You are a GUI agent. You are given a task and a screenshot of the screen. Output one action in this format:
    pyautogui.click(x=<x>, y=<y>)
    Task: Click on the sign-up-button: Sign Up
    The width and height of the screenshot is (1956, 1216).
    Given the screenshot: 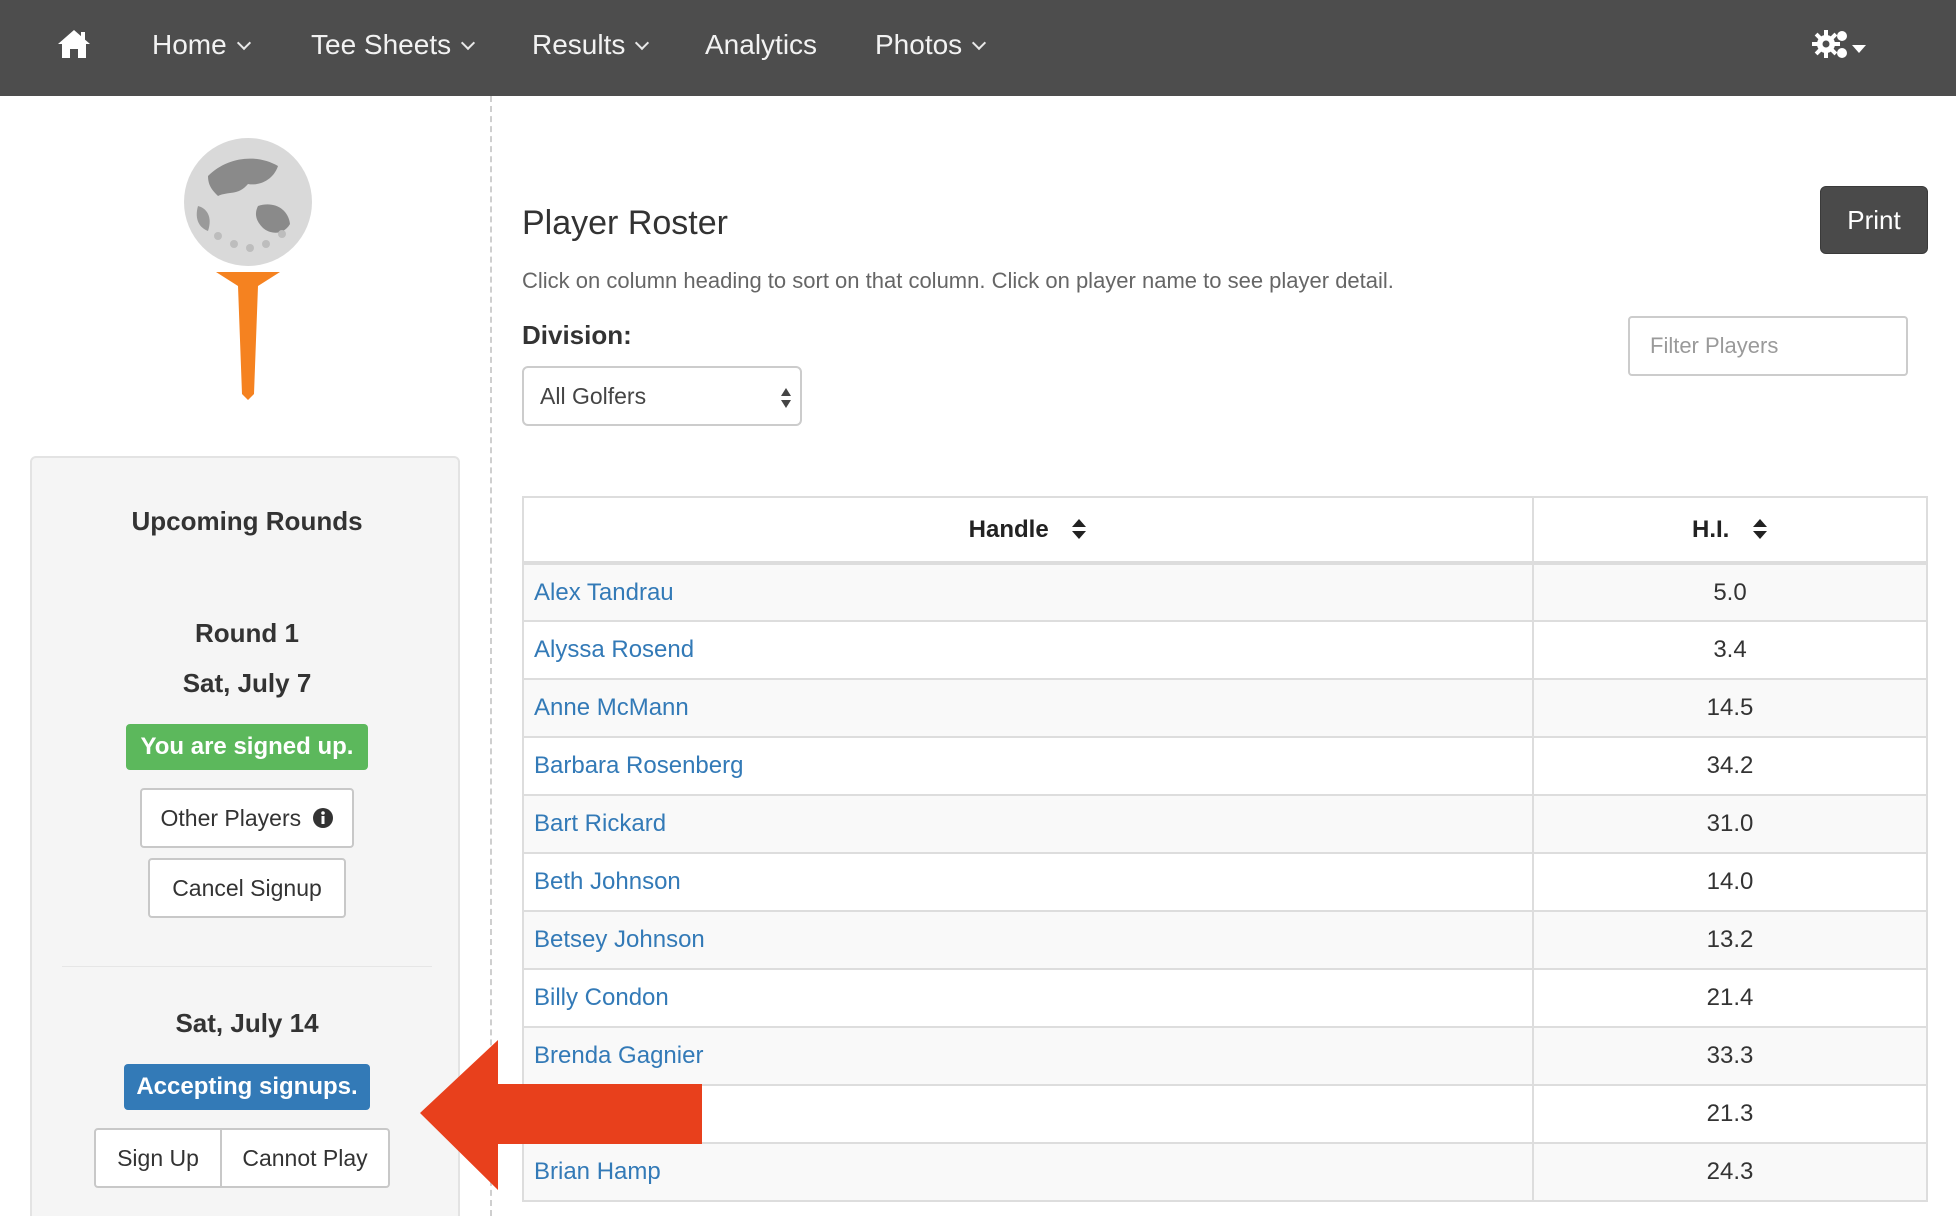 What is the action you would take?
    pyautogui.click(x=158, y=1158)
    